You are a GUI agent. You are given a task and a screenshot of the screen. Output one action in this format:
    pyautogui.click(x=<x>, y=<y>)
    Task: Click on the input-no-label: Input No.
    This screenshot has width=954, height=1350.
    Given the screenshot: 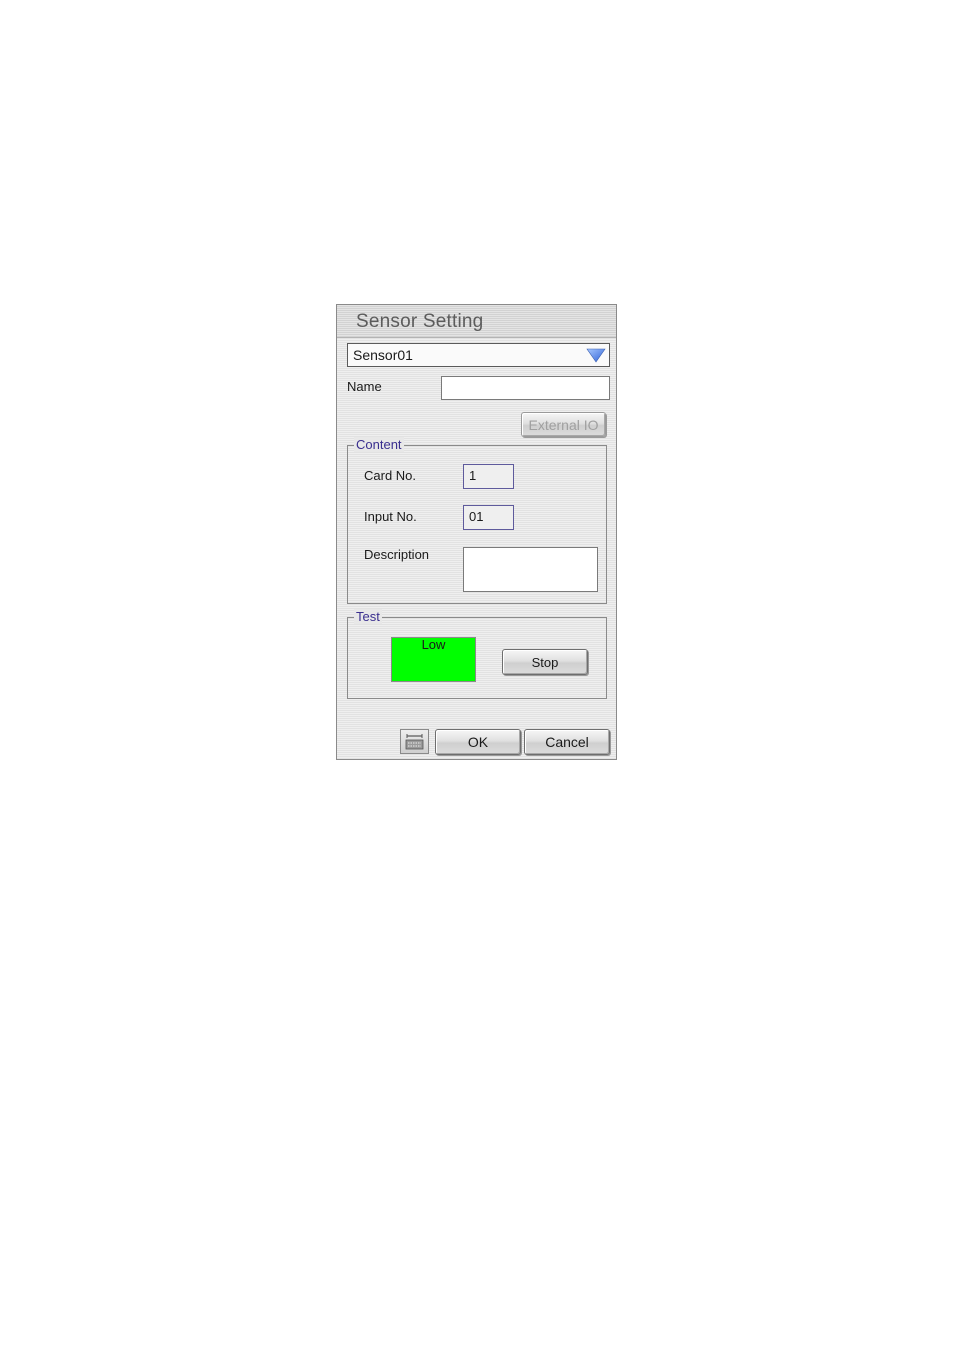 What is the action you would take?
    pyautogui.click(x=390, y=516)
    